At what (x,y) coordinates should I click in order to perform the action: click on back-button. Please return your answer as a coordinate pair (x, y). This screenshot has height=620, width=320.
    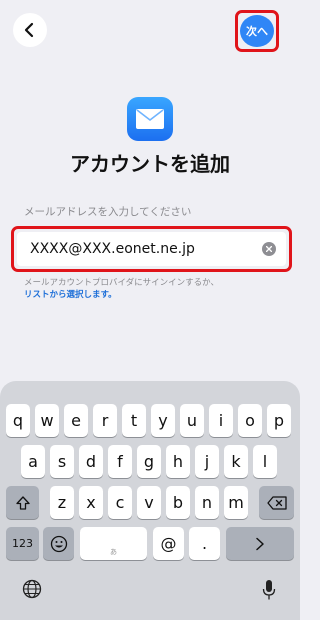
    Looking at the image, I should click on (30, 30).